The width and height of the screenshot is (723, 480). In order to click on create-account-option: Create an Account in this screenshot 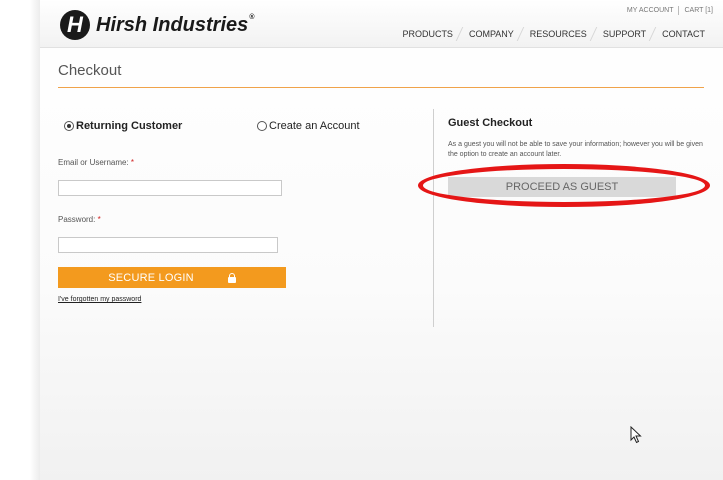, I will do `click(308, 126)`.